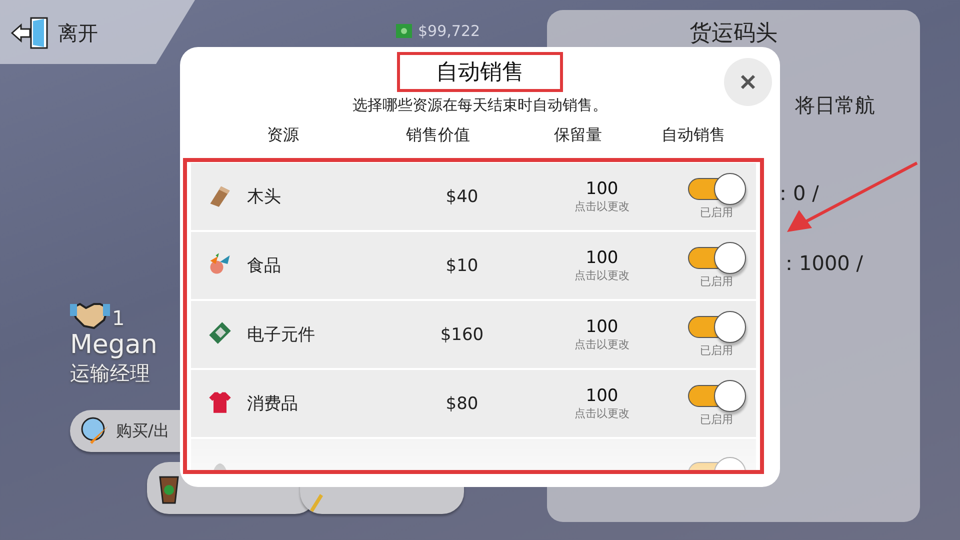  What do you see at coordinates (118, 318) in the screenshot?
I see `manager-level: 1` at bounding box center [118, 318].